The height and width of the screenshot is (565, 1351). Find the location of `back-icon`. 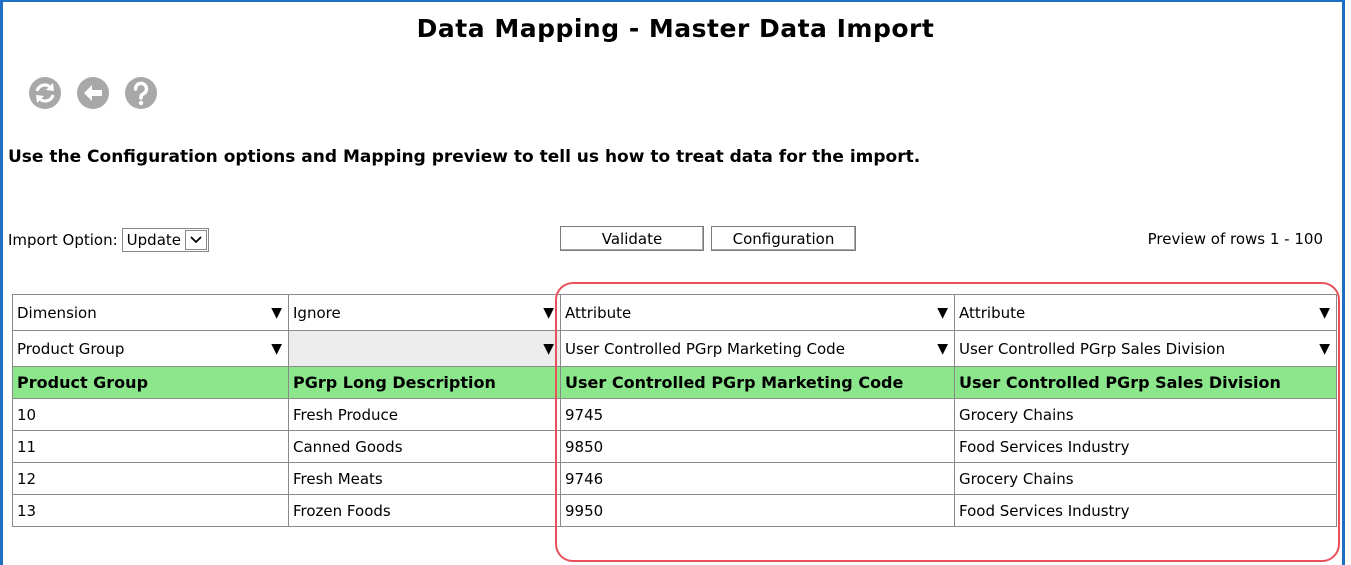

back-icon is located at coordinates (93, 93).